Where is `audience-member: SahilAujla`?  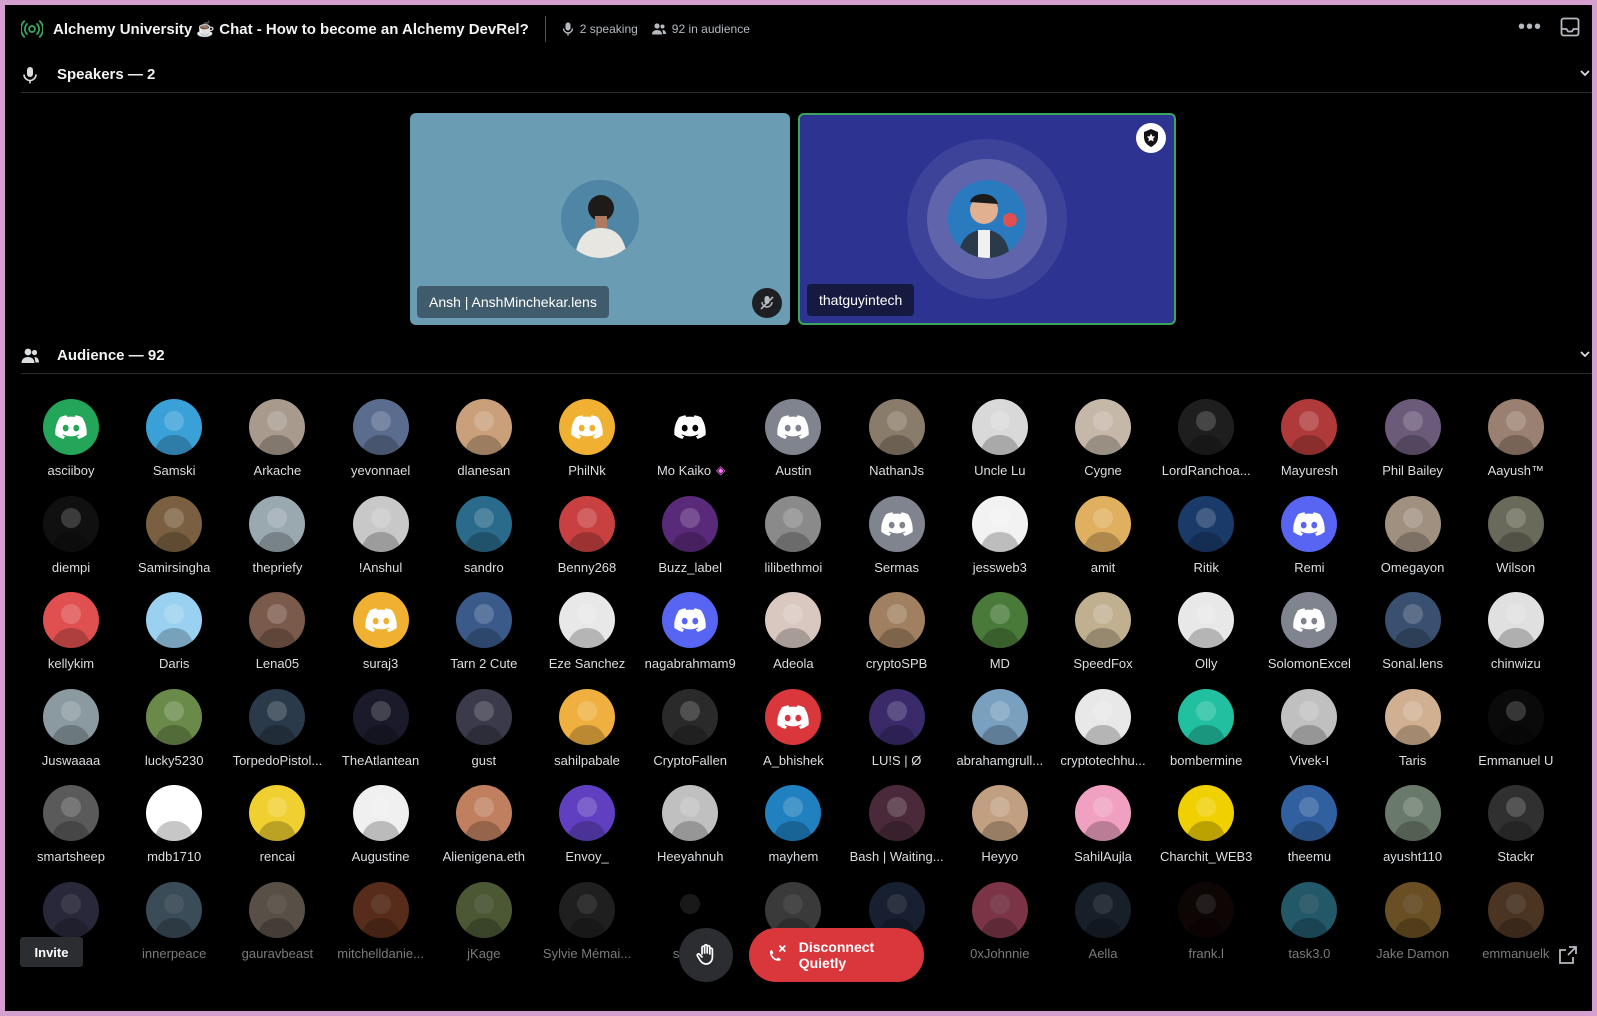 audience-member: SahilAujla is located at coordinates (1103, 831).